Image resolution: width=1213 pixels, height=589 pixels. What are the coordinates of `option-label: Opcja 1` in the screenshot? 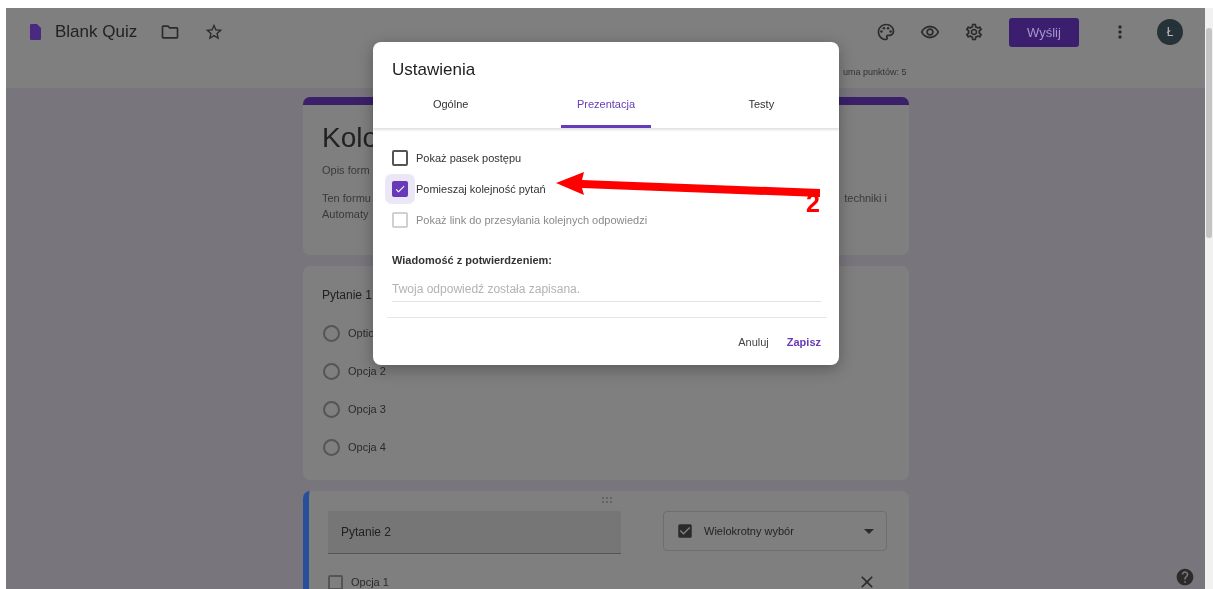 It's located at (370, 582).